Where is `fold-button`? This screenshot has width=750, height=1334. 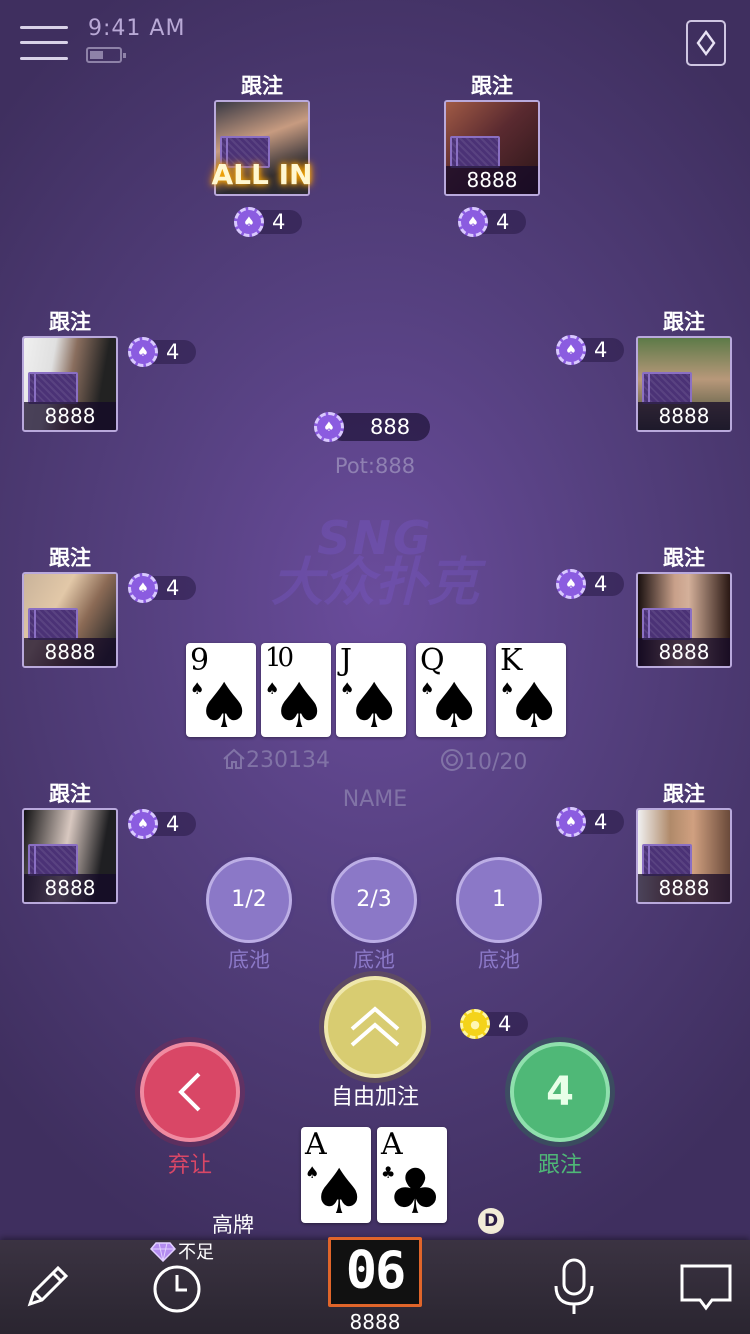
fold-button is located at coordinates (190, 1092).